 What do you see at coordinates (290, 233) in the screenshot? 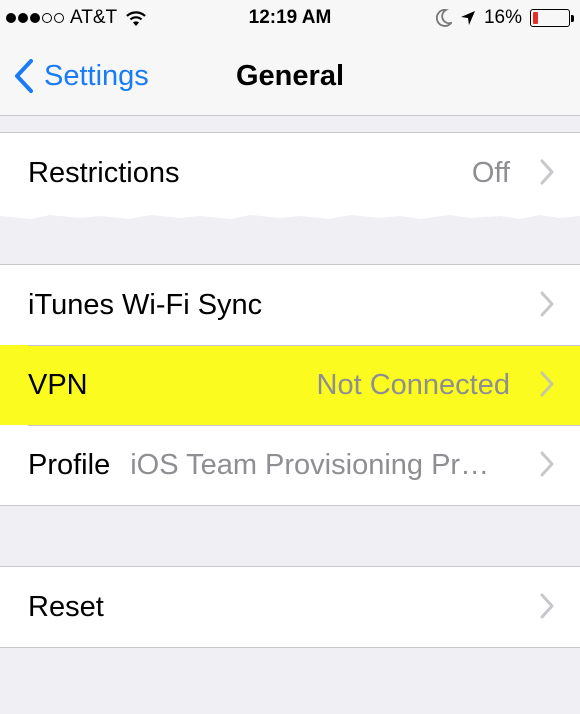
I see `torn-edge-divider` at bounding box center [290, 233].